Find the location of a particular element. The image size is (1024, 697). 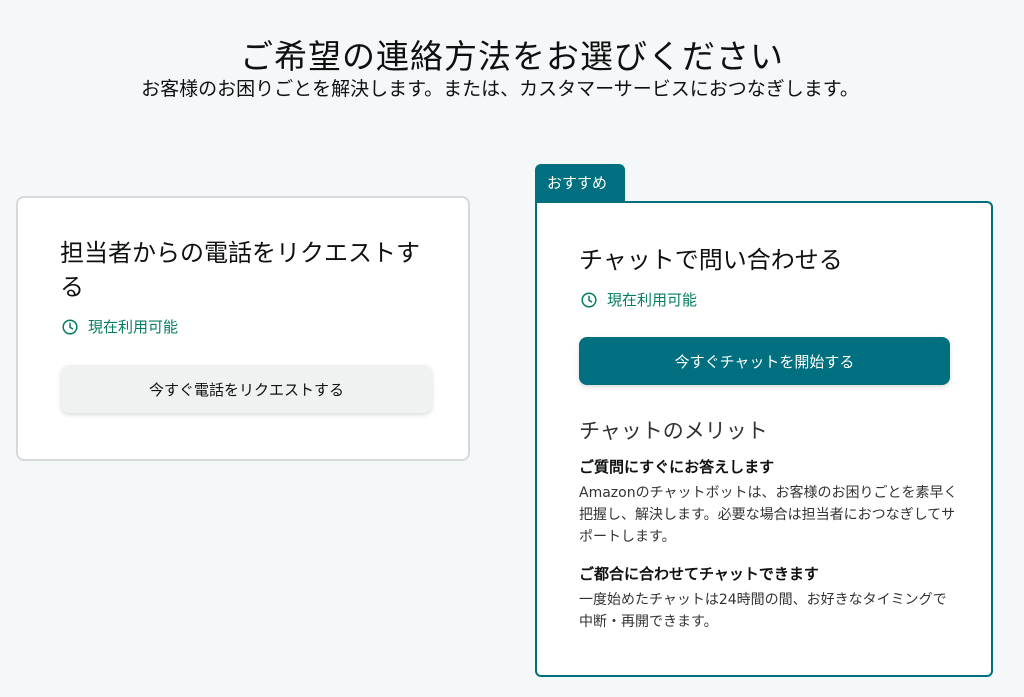

chat-benefits-heading: チャットのメリット is located at coordinates (673, 431).